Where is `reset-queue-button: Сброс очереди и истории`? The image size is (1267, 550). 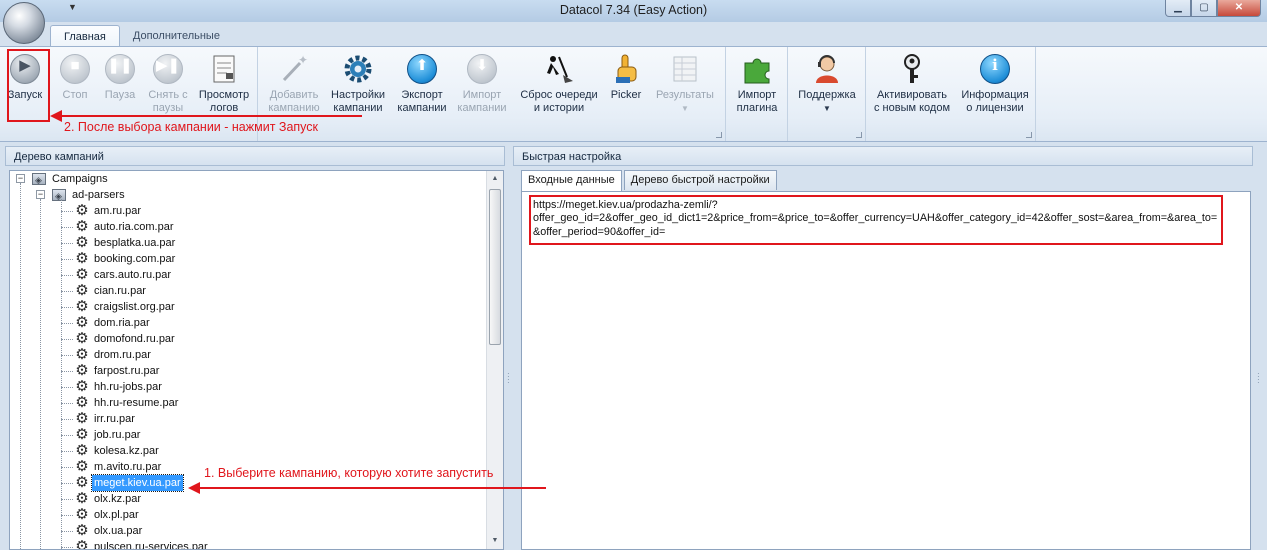
reset-queue-button: Сброс очереди и истории is located at coordinates (559, 87).